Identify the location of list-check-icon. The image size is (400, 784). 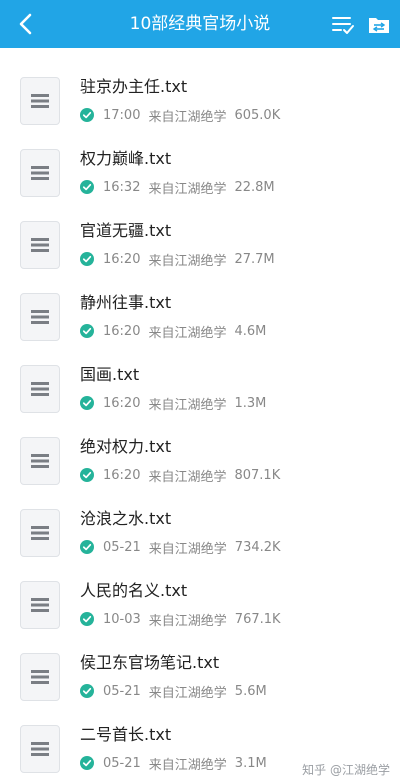
(343, 25).